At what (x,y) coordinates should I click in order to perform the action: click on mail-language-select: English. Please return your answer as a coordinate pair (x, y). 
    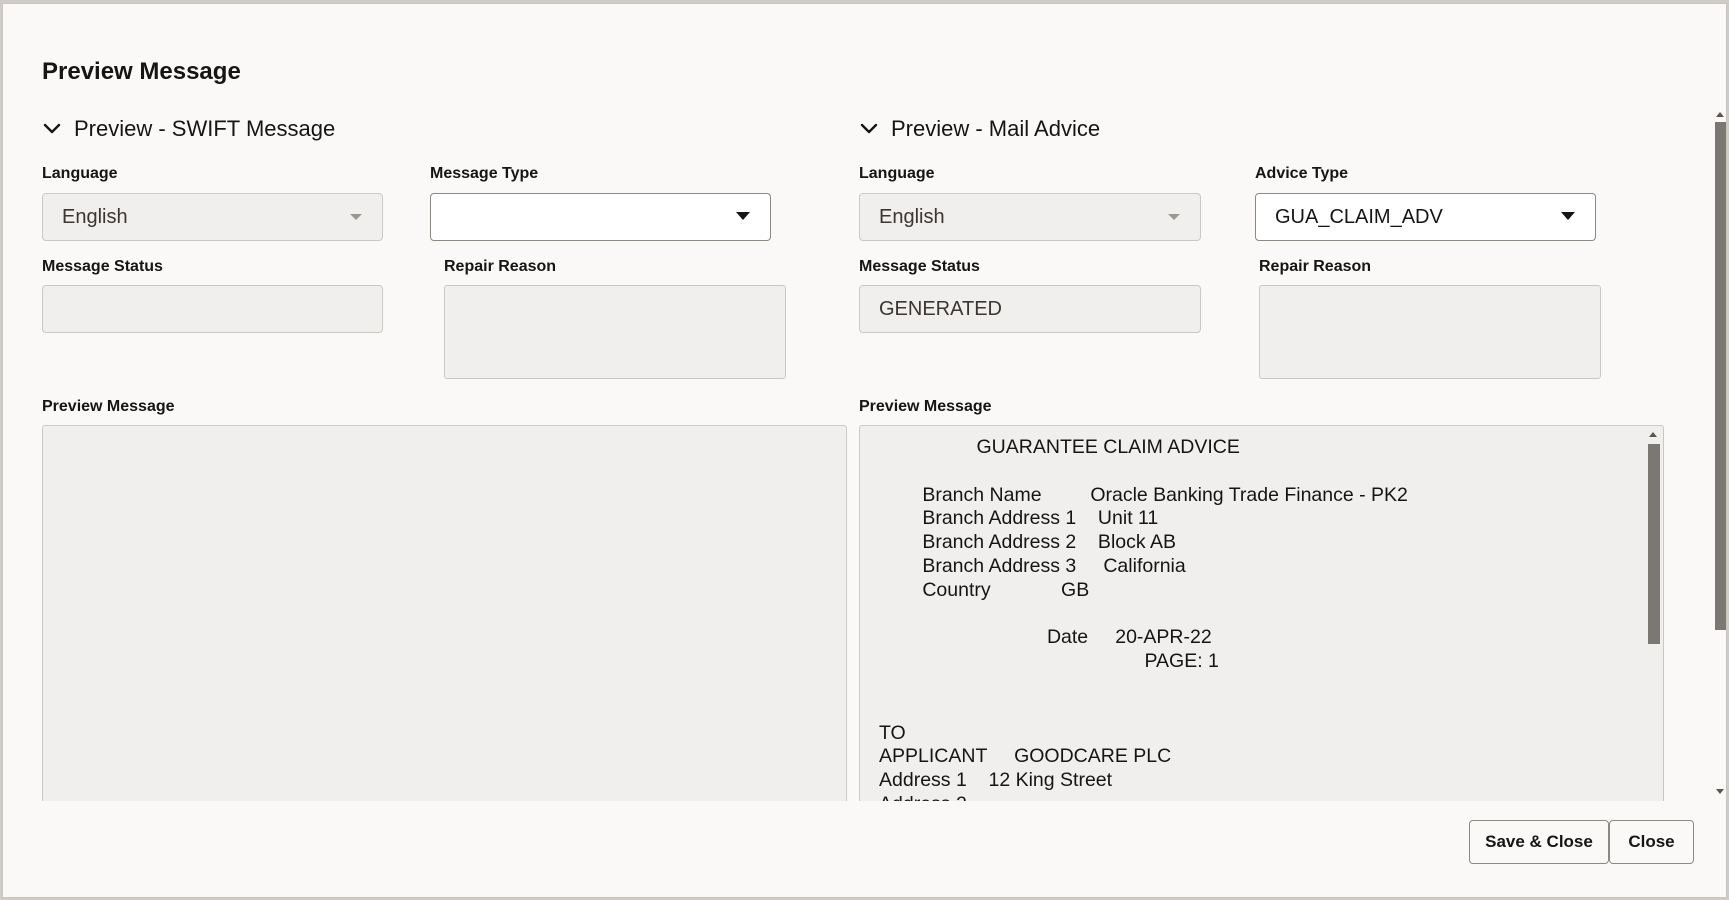
    Looking at the image, I should click on (1030, 217).